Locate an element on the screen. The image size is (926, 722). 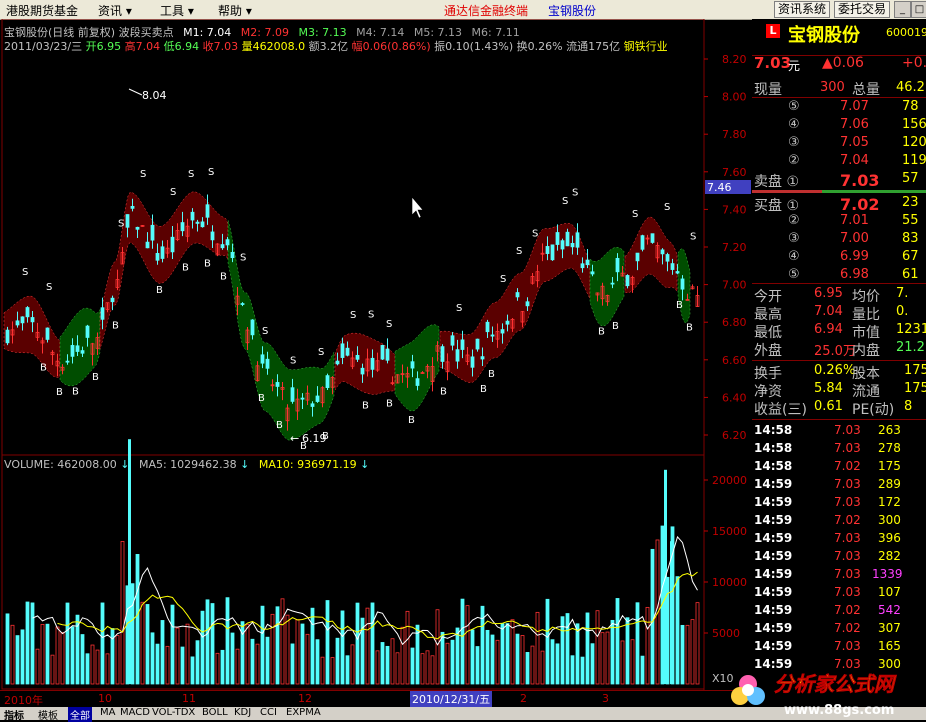
ask-volume: 120 is located at coordinates (914, 142).